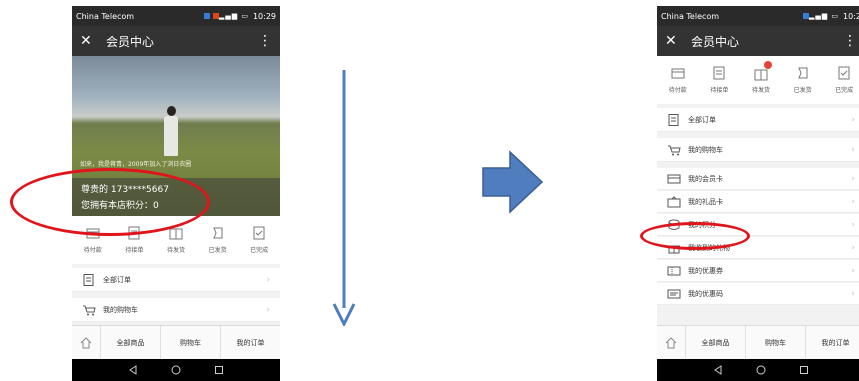 The image size is (859, 381). Describe the element at coordinates (767, 65) in the screenshot. I see `notification-badge` at that location.